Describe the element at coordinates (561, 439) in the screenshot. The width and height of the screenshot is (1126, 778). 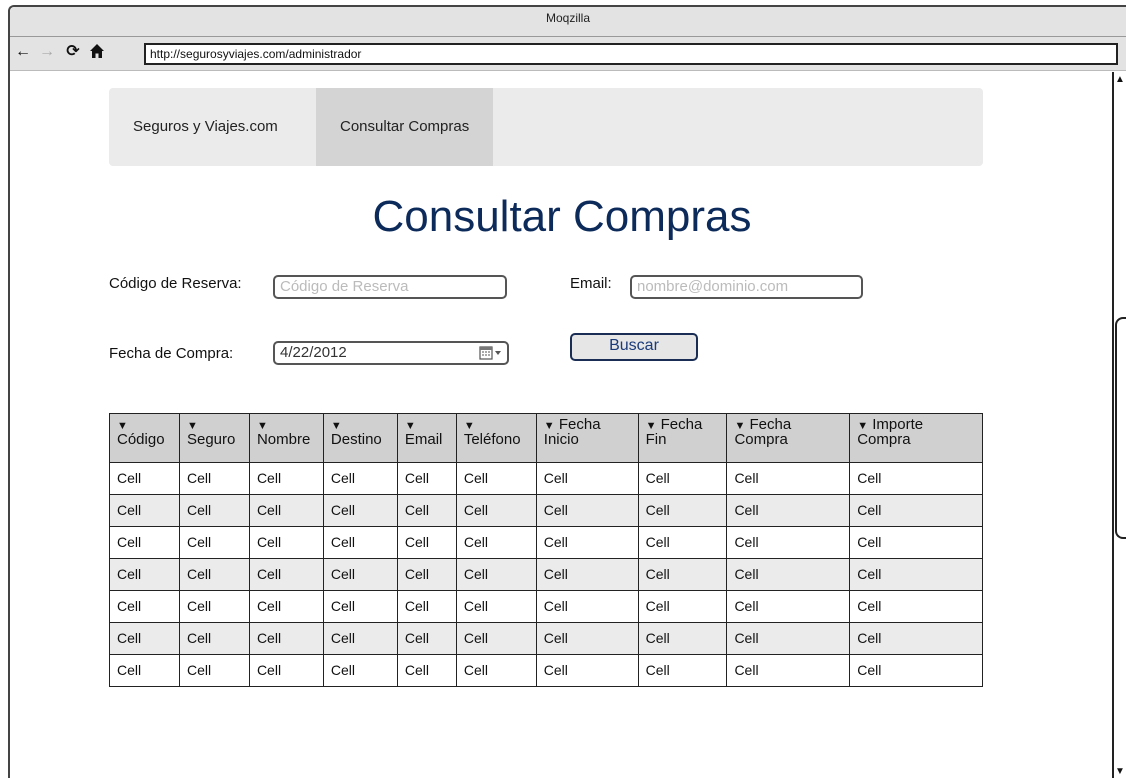
I see `column-header-label: Inicio` at that location.